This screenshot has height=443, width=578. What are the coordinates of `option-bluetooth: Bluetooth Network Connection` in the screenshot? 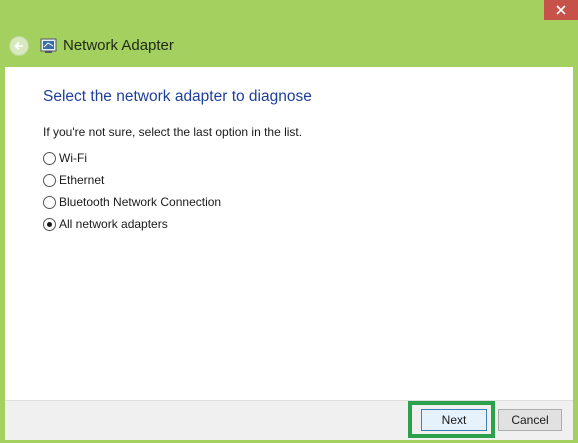 It's located at (132, 202).